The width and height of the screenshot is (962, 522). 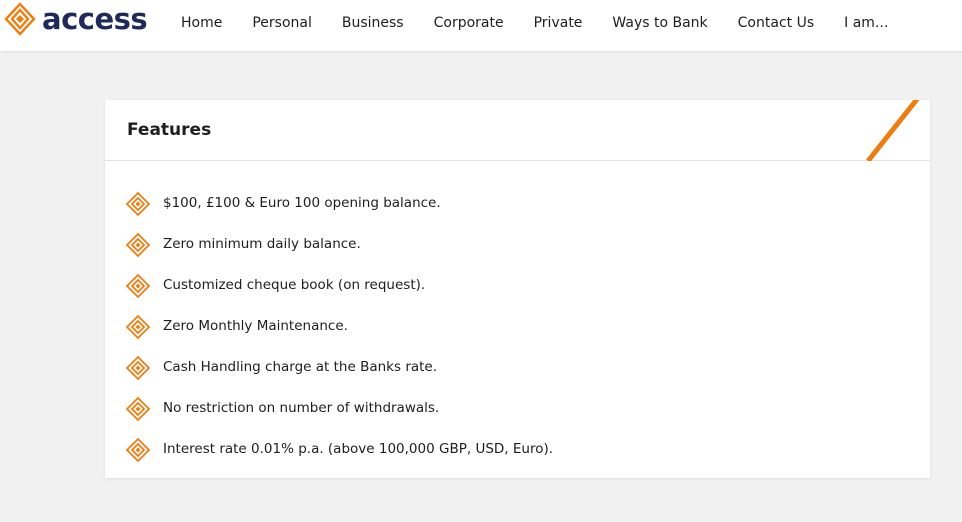 I want to click on feature-item: No restriction on number of withdrawals., so click(x=339, y=408).